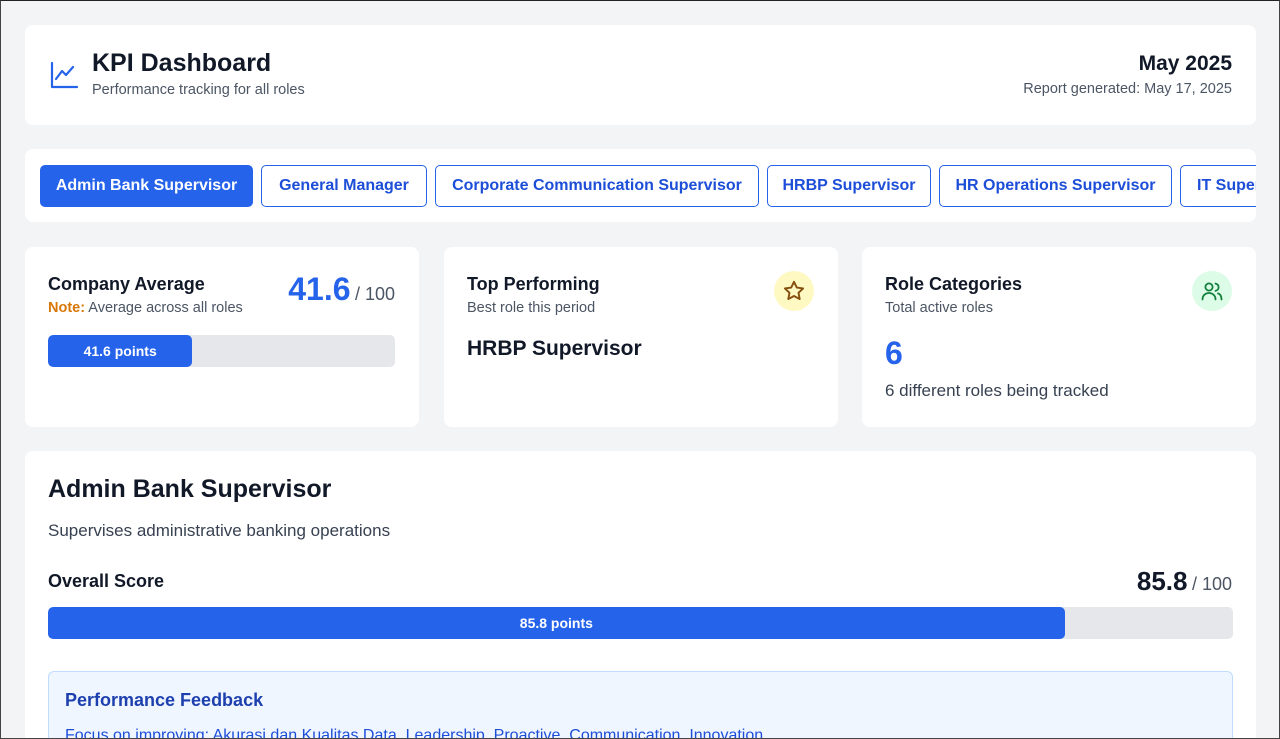 This screenshot has width=1280, height=739. What do you see at coordinates (164, 700) in the screenshot?
I see `feedback-title: Performance Feedback` at bounding box center [164, 700].